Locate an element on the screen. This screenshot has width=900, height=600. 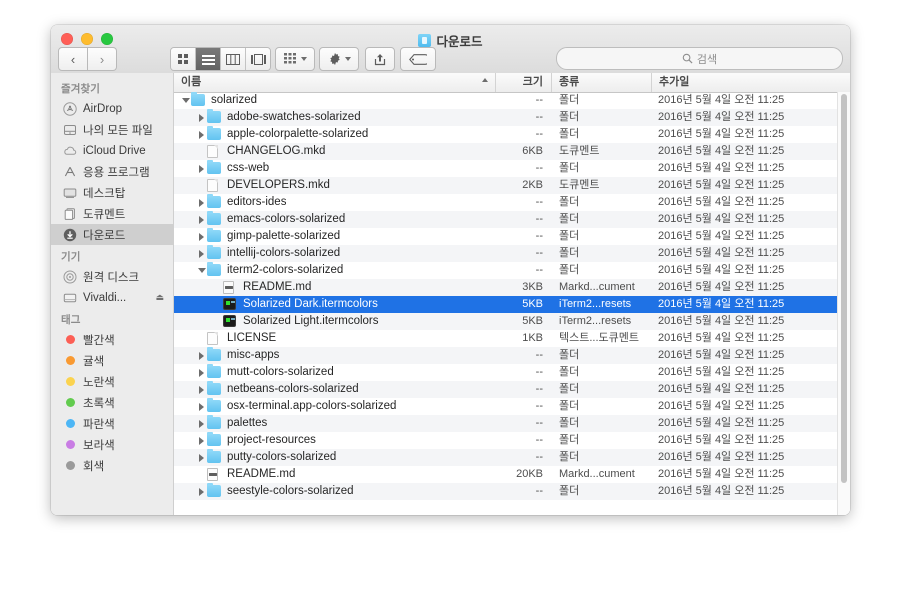
back-button: ‹ is located at coordinates (73, 59).